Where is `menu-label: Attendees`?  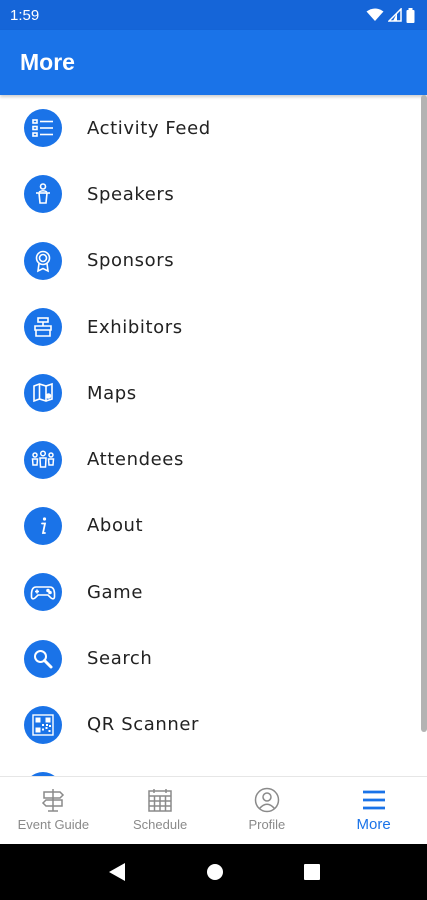 menu-label: Attendees is located at coordinates (135, 460).